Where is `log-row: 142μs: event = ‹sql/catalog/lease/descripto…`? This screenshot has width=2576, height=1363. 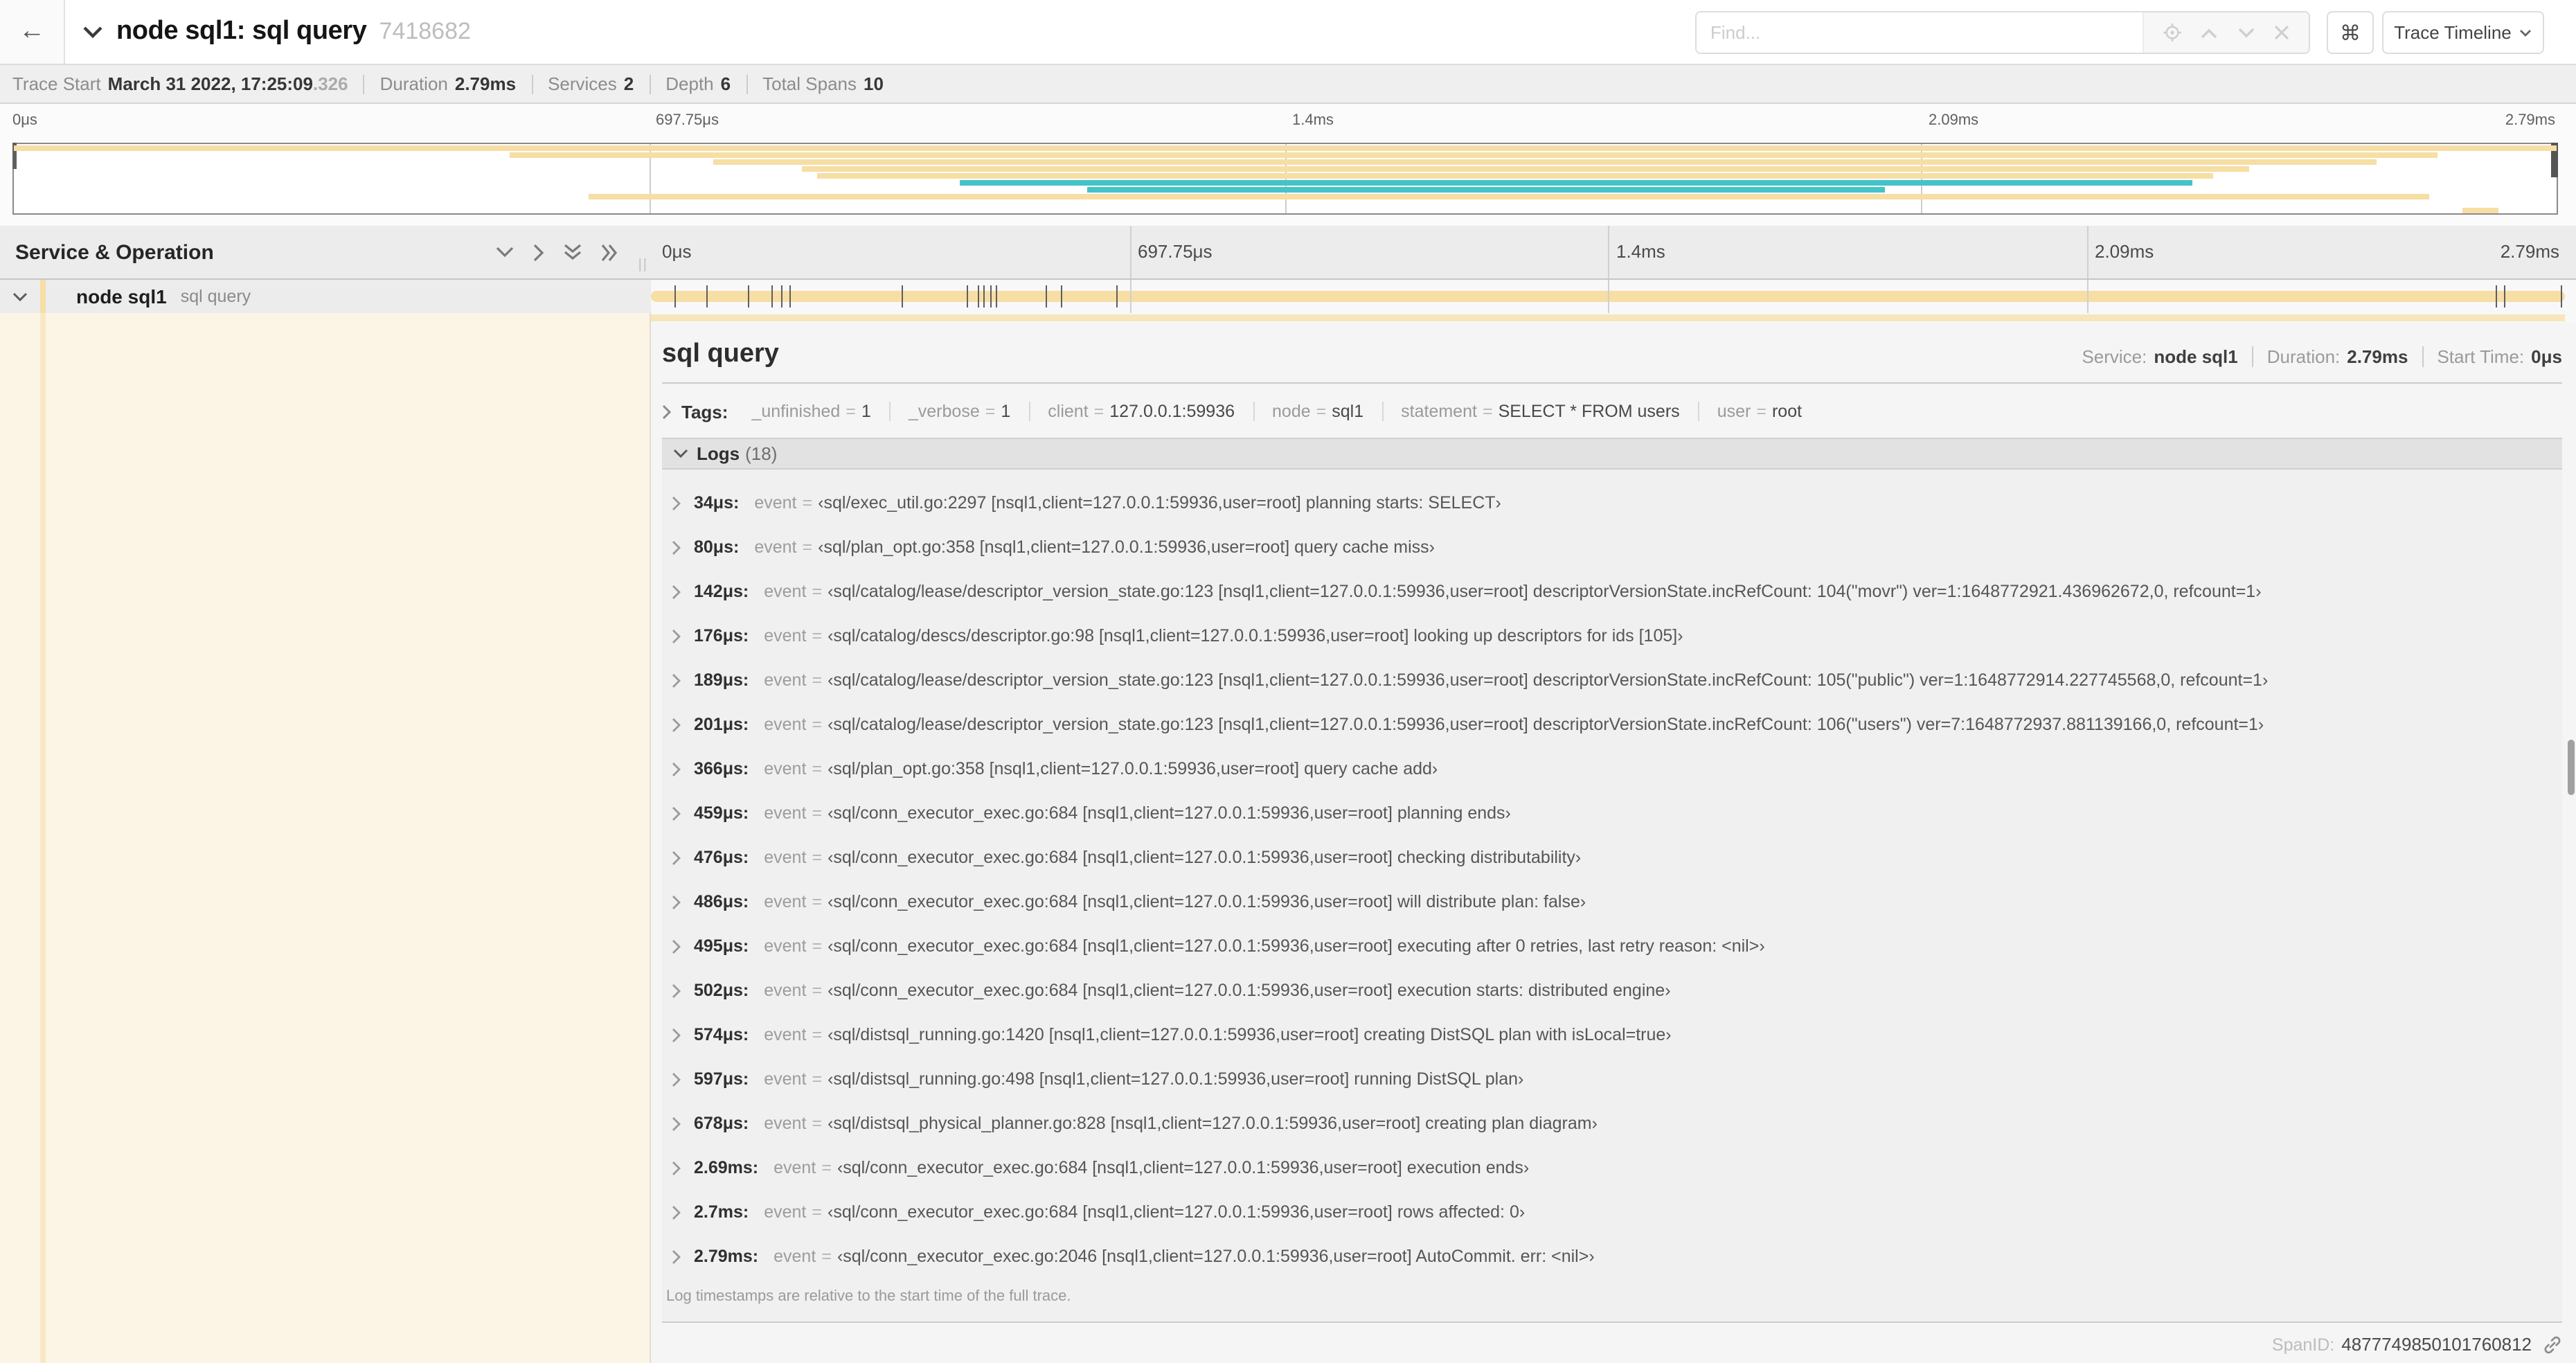 log-row: 142μs: event = ‹sql/catalog/lease/descripto… is located at coordinates (1612, 591).